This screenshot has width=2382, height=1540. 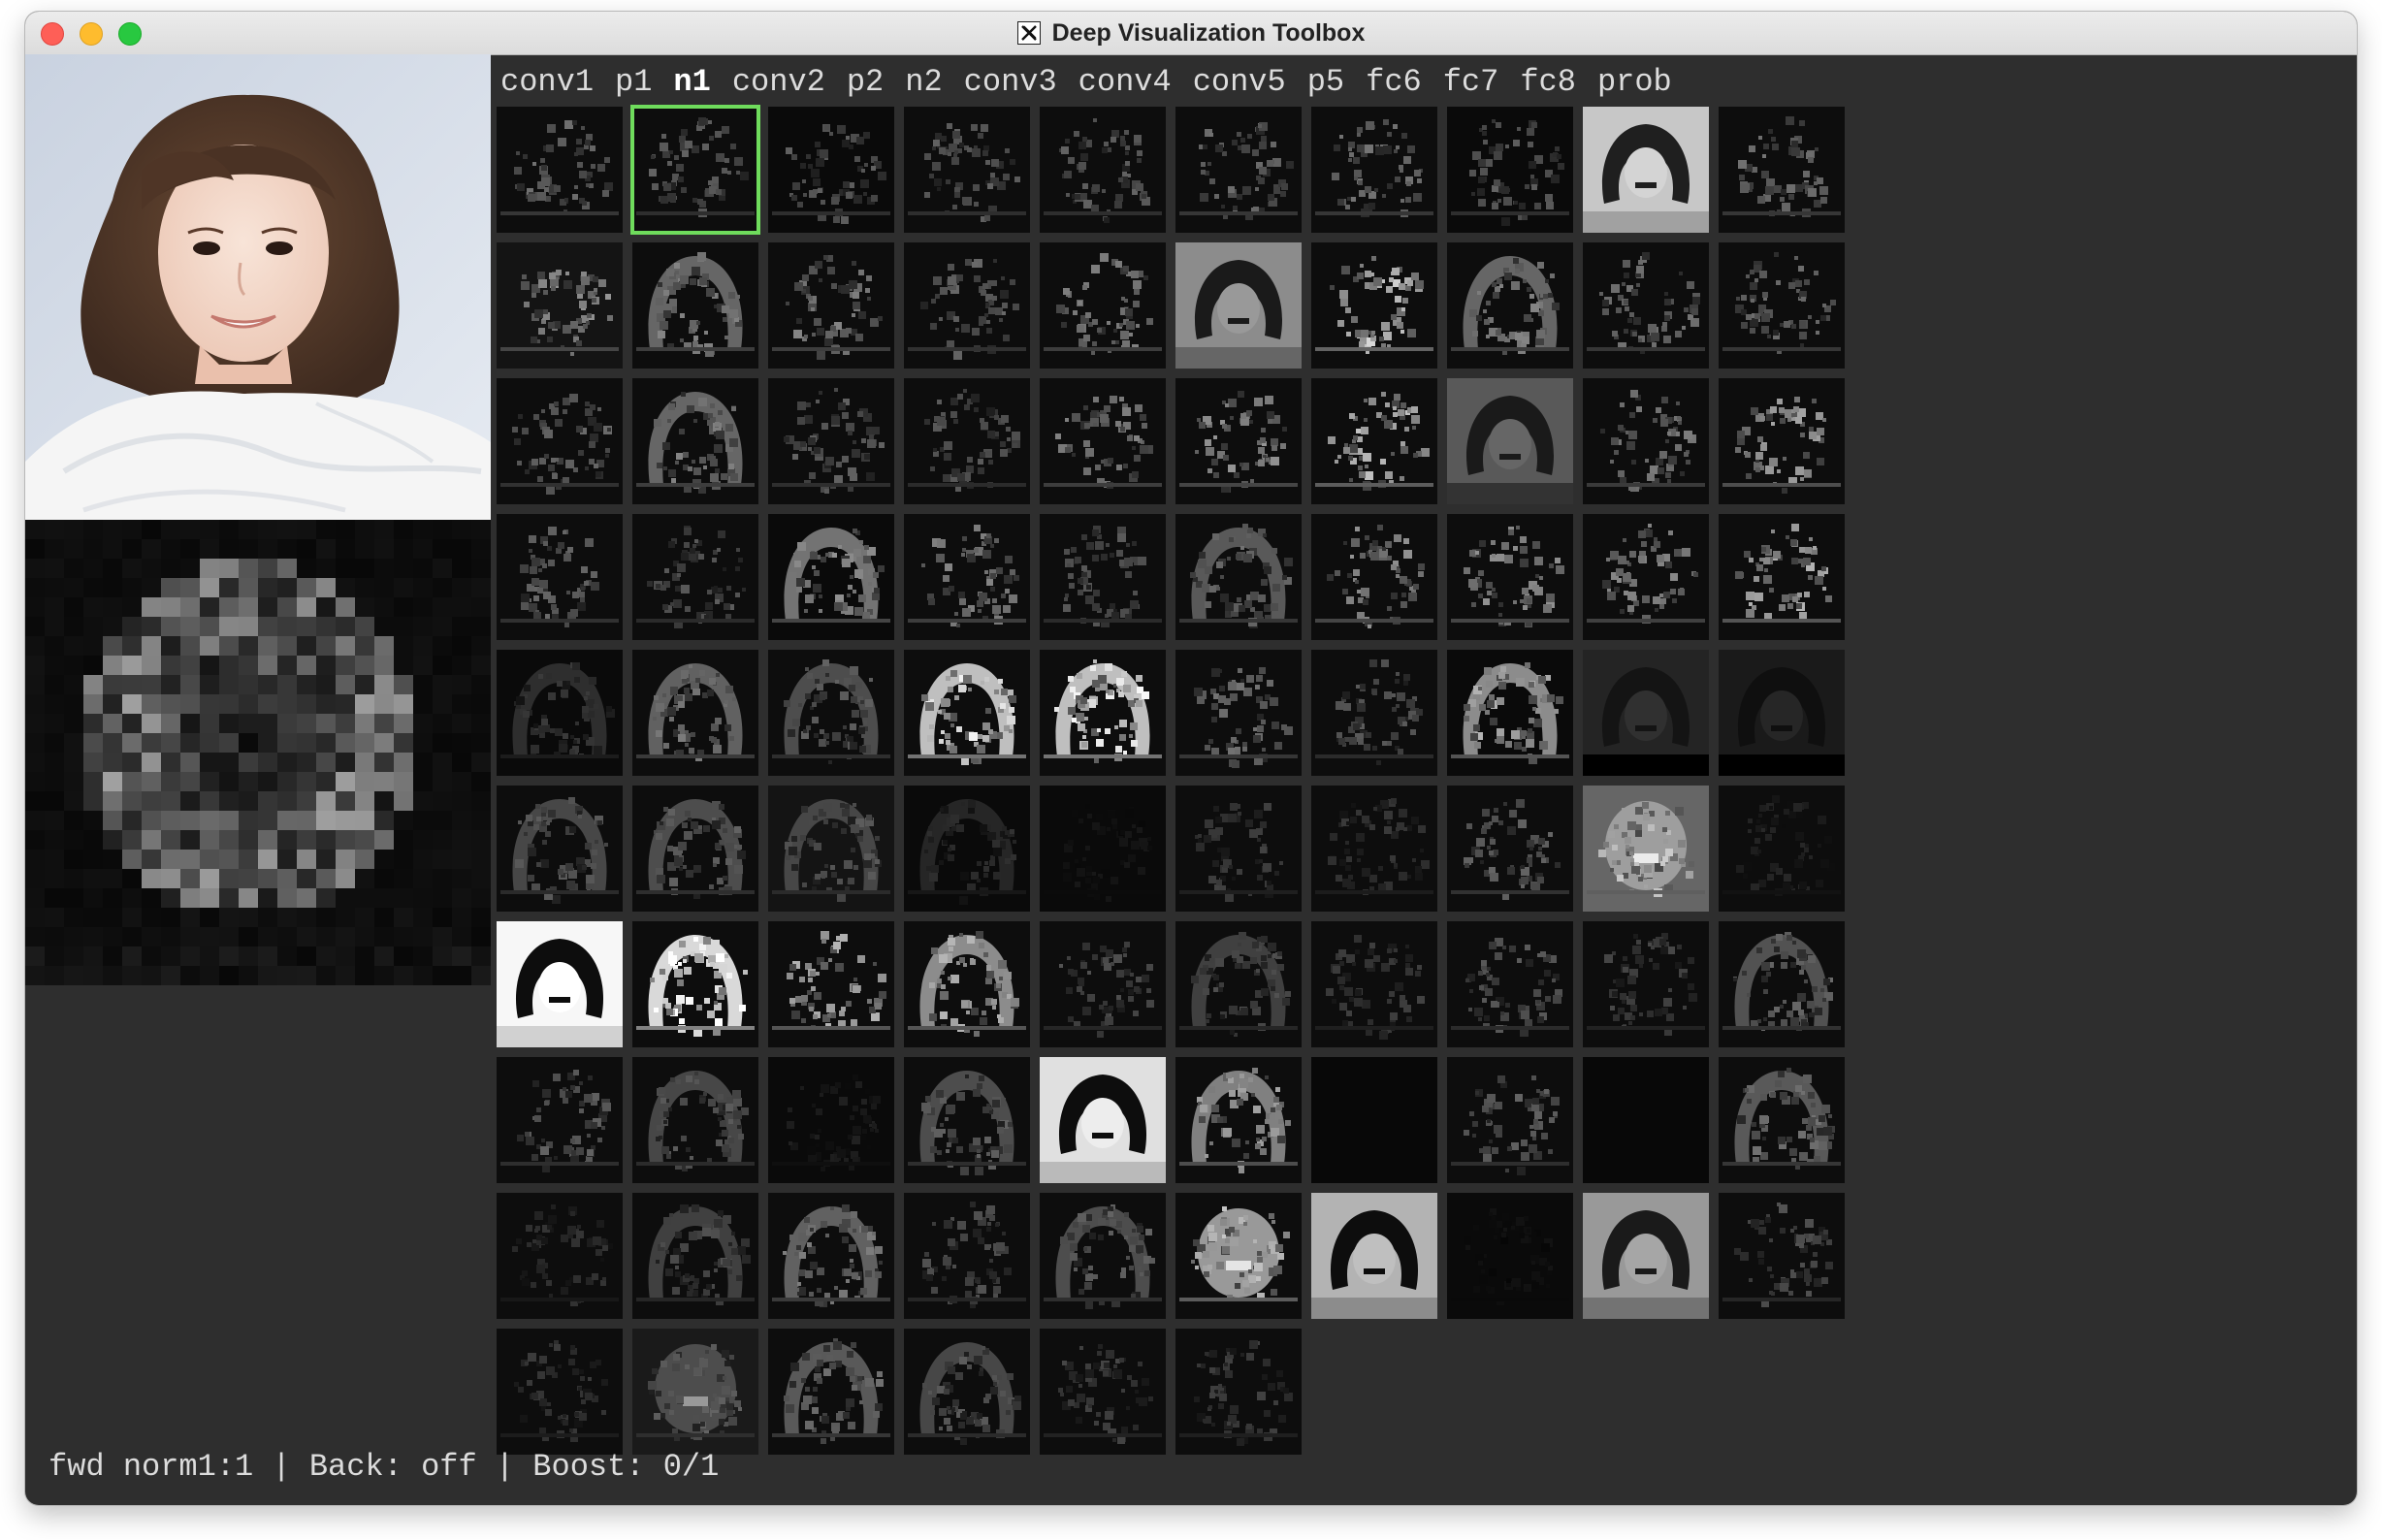 What do you see at coordinates (633, 82) in the screenshot?
I see `layer-tab-p1: p1` at bounding box center [633, 82].